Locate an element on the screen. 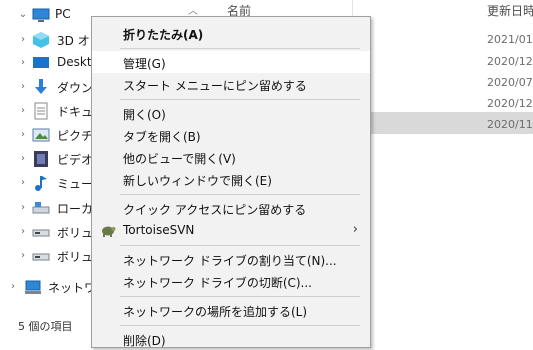  menu-item-label: 折りたたみ(A) is located at coordinates (163, 35).